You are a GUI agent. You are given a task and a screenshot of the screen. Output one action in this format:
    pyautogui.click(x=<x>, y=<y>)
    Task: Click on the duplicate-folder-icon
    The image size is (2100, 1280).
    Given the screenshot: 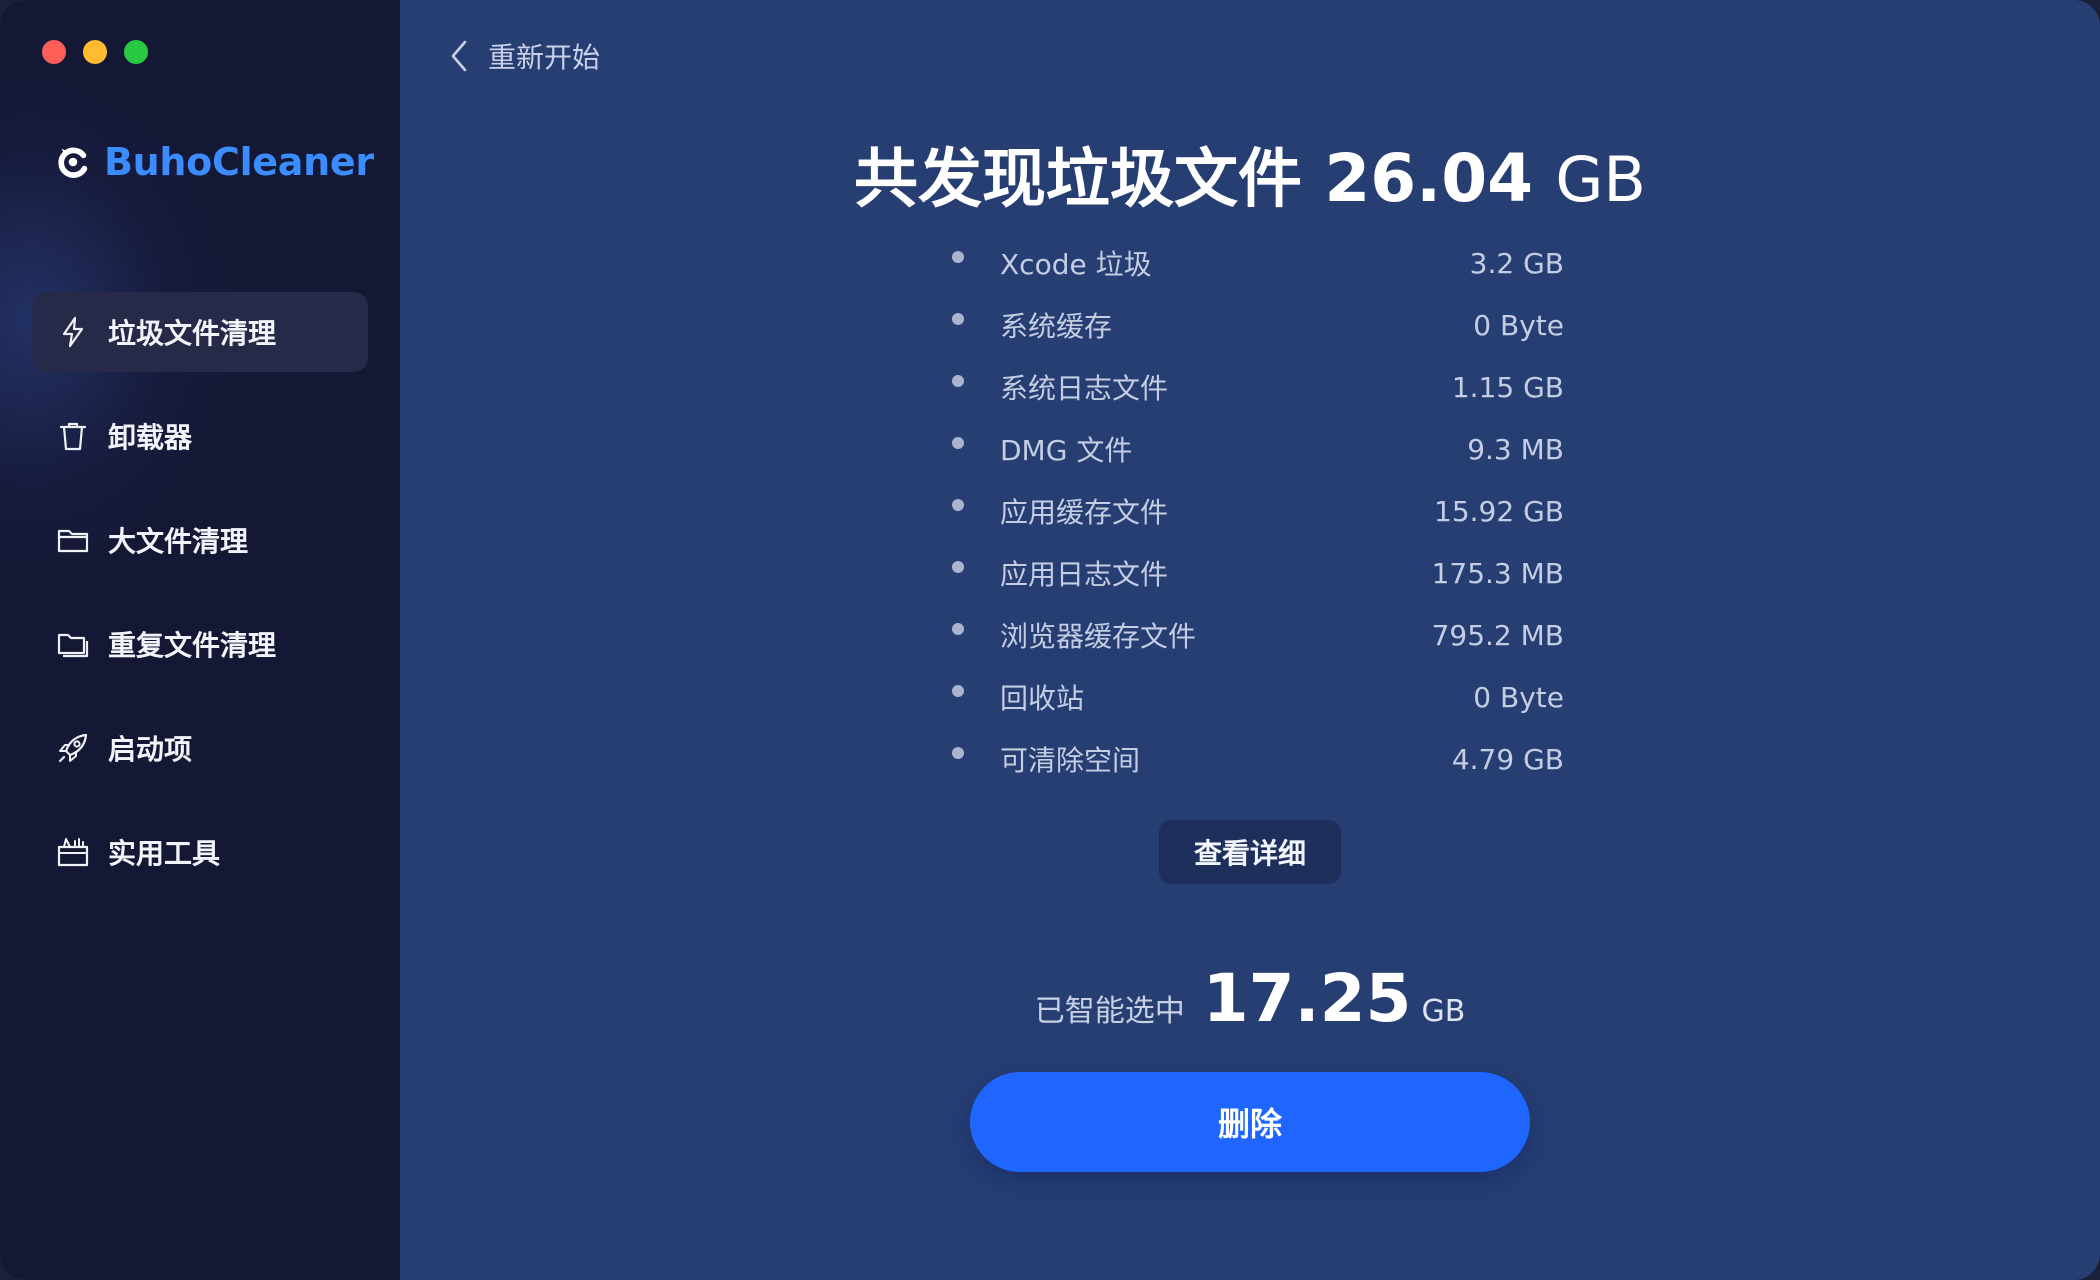 What is the action you would take?
    pyautogui.click(x=73, y=645)
    